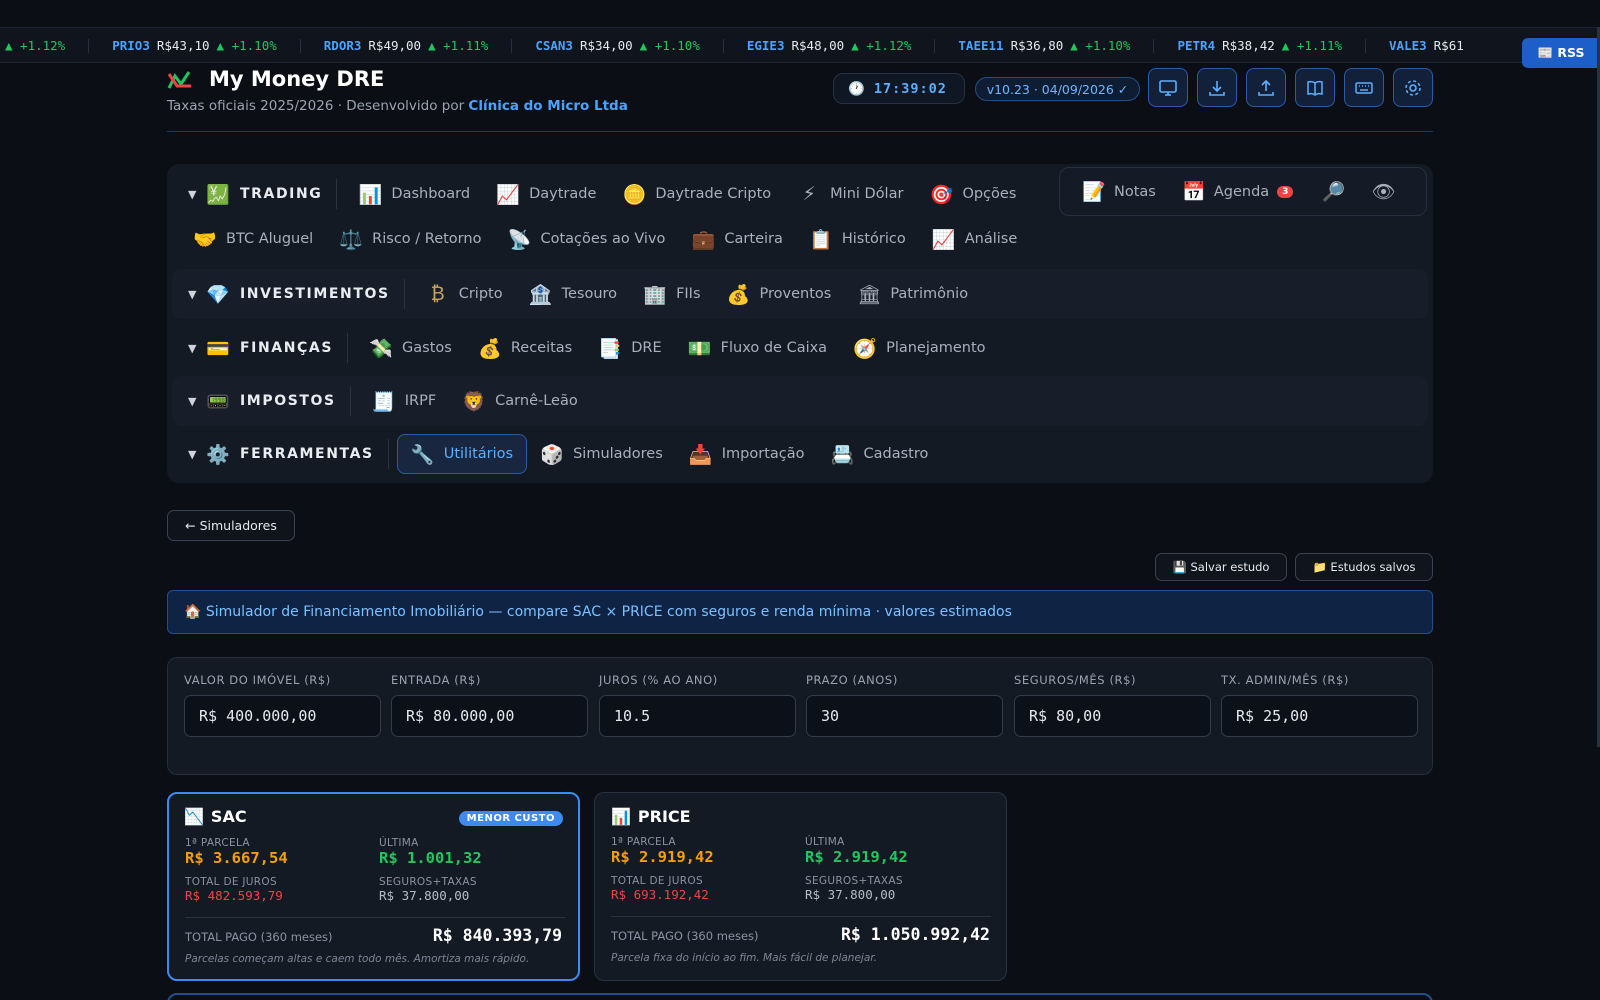 Image resolution: width=1600 pixels, height=1000 pixels. I want to click on total-paid-value: R$ 1.050.992,42, so click(915, 934).